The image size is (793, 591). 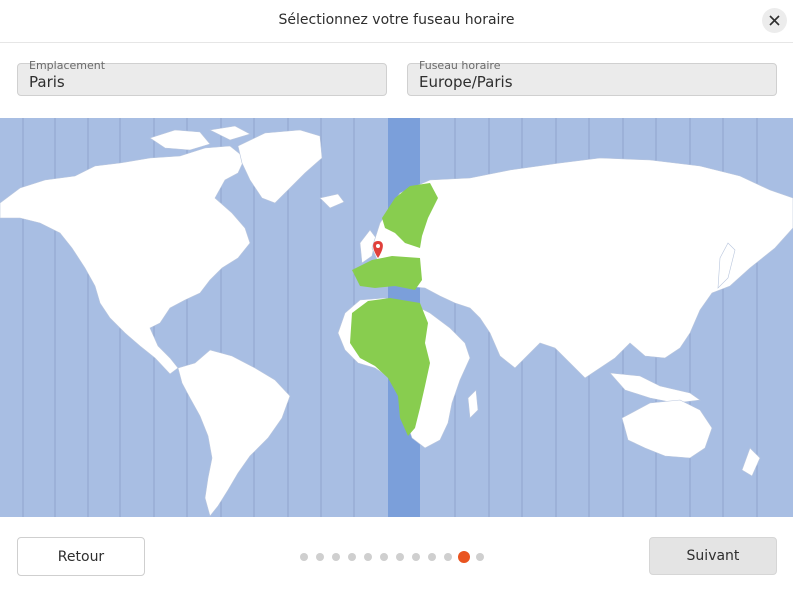 I want to click on step-indicator, so click(x=396, y=557).